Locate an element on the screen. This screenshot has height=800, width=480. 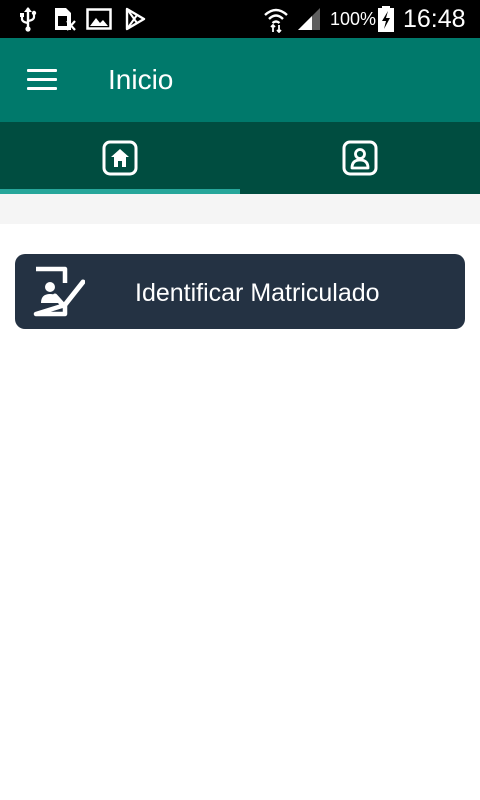
id-check-icon is located at coordinates (59, 291).